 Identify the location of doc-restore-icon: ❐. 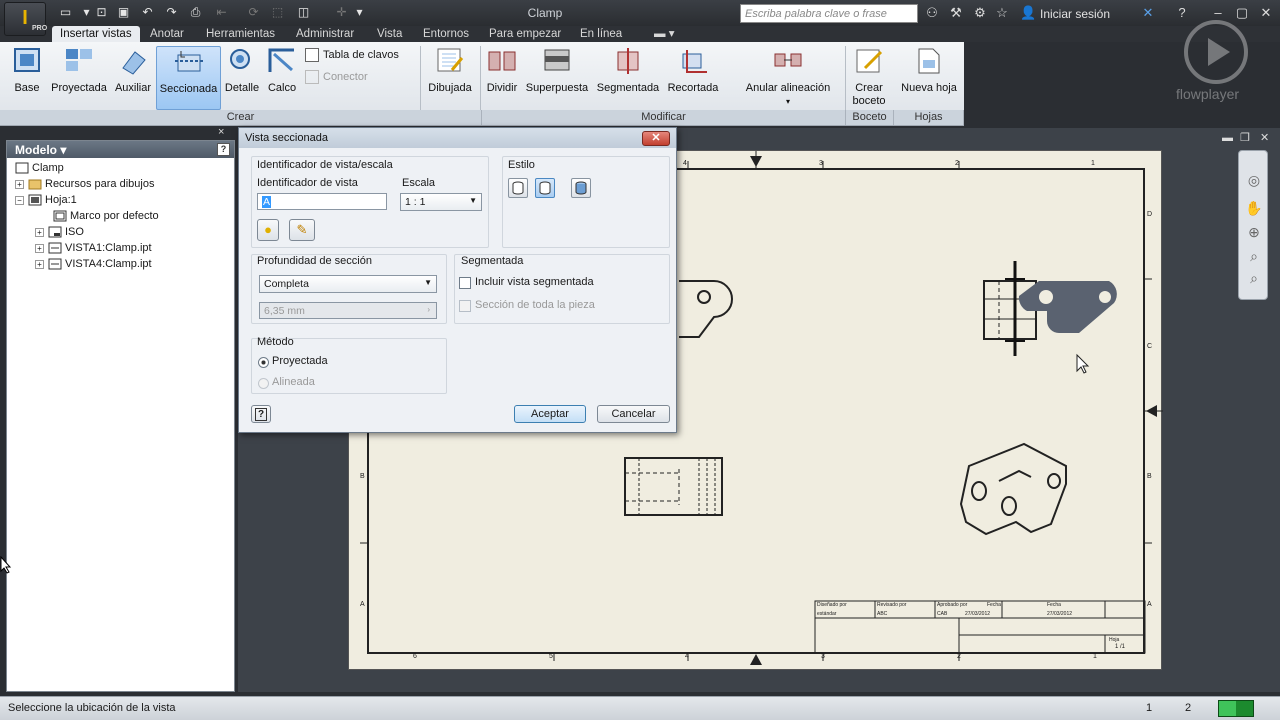
(1245, 137).